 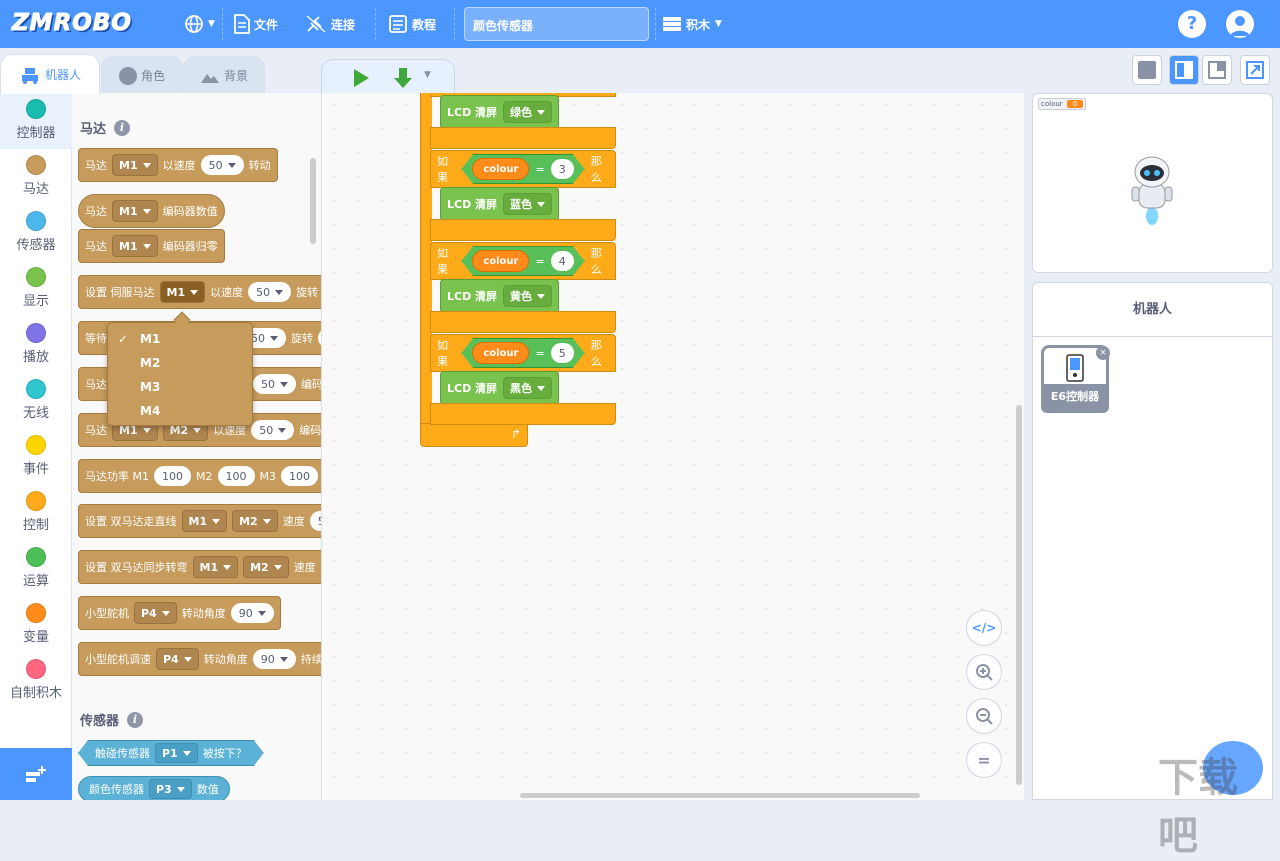 I want to click on category-5: 无线, so click(x=36, y=401).